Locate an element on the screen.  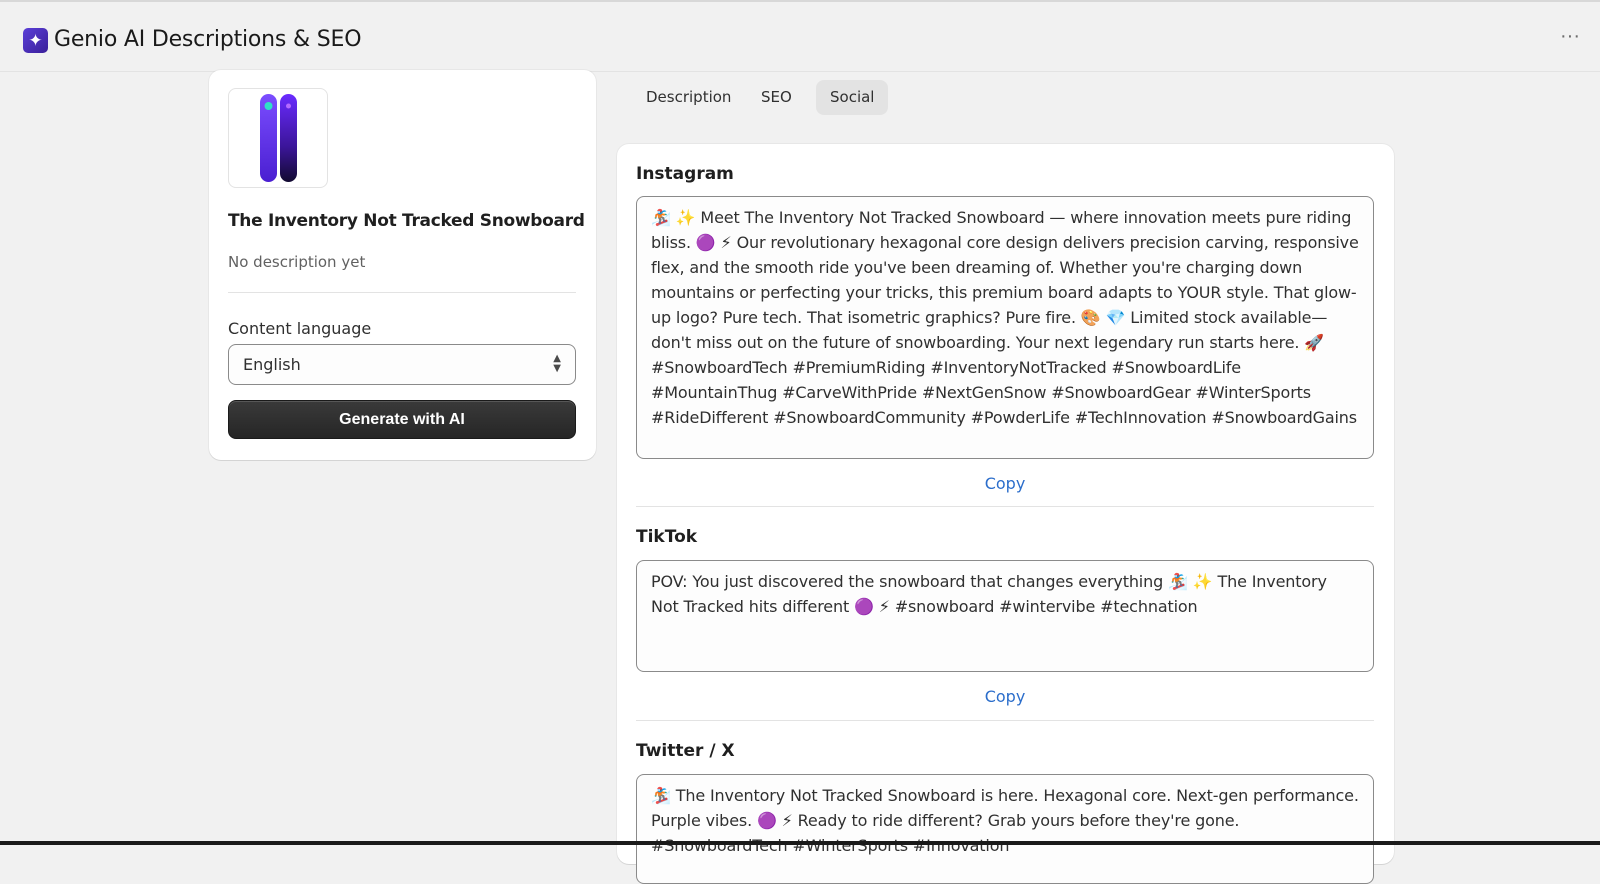
instagram-title: Instagram is located at coordinates (685, 174).